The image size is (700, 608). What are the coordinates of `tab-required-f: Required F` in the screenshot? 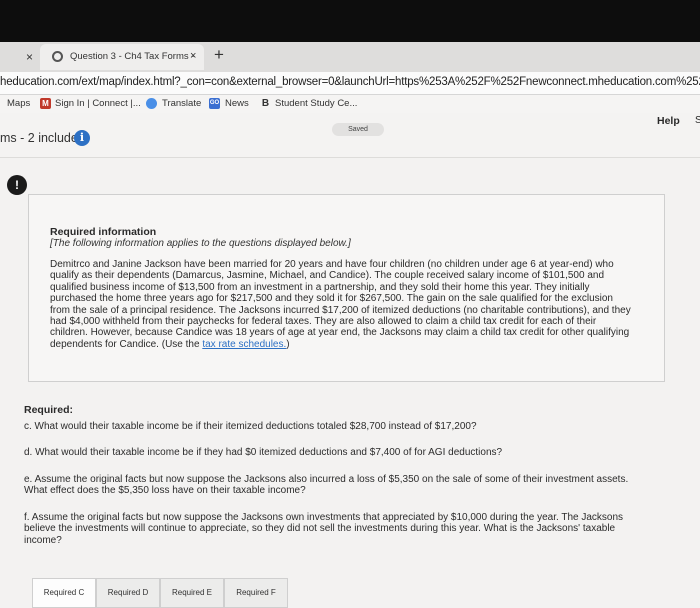 It's located at (256, 593).